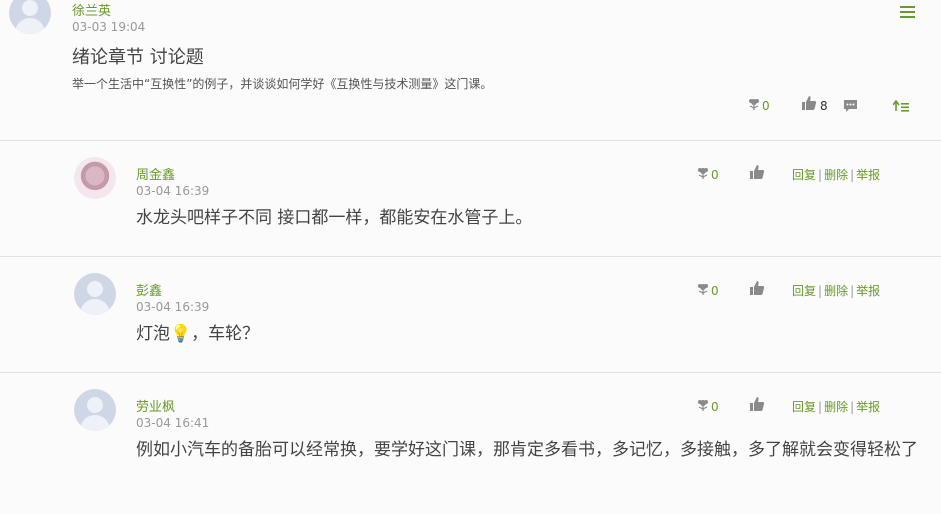 The image size is (941, 514). Describe the element at coordinates (282, 84) in the screenshot. I see `post-body: 举一个生活中“互换性”的例子，并谈谈如何学好《互换性与技术测量》这门课。` at that location.